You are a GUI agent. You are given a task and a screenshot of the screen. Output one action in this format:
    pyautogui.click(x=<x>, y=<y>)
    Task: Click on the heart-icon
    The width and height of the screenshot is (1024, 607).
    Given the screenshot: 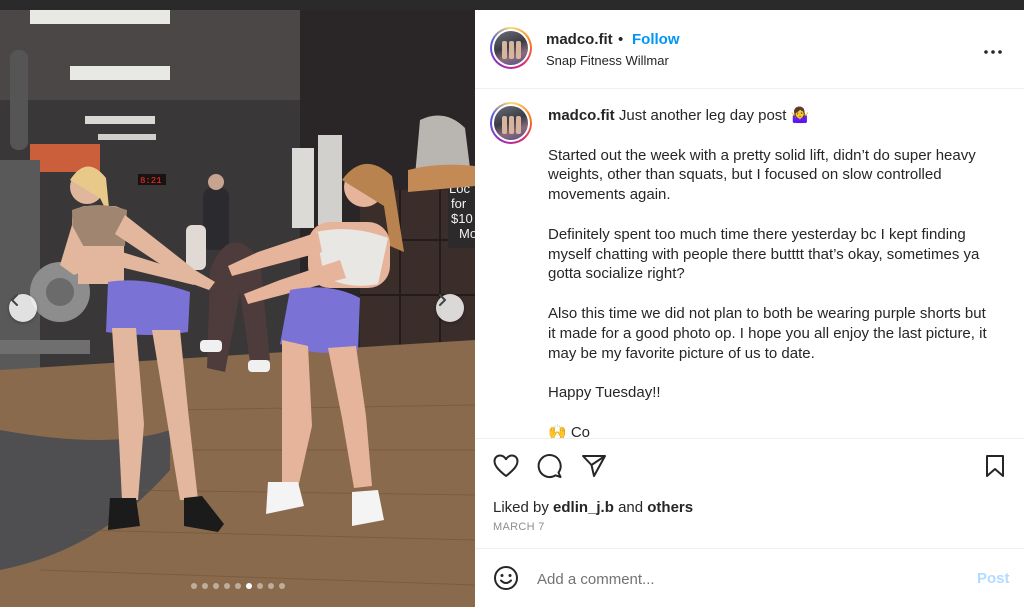 What is the action you would take?
    pyautogui.click(x=506, y=468)
    